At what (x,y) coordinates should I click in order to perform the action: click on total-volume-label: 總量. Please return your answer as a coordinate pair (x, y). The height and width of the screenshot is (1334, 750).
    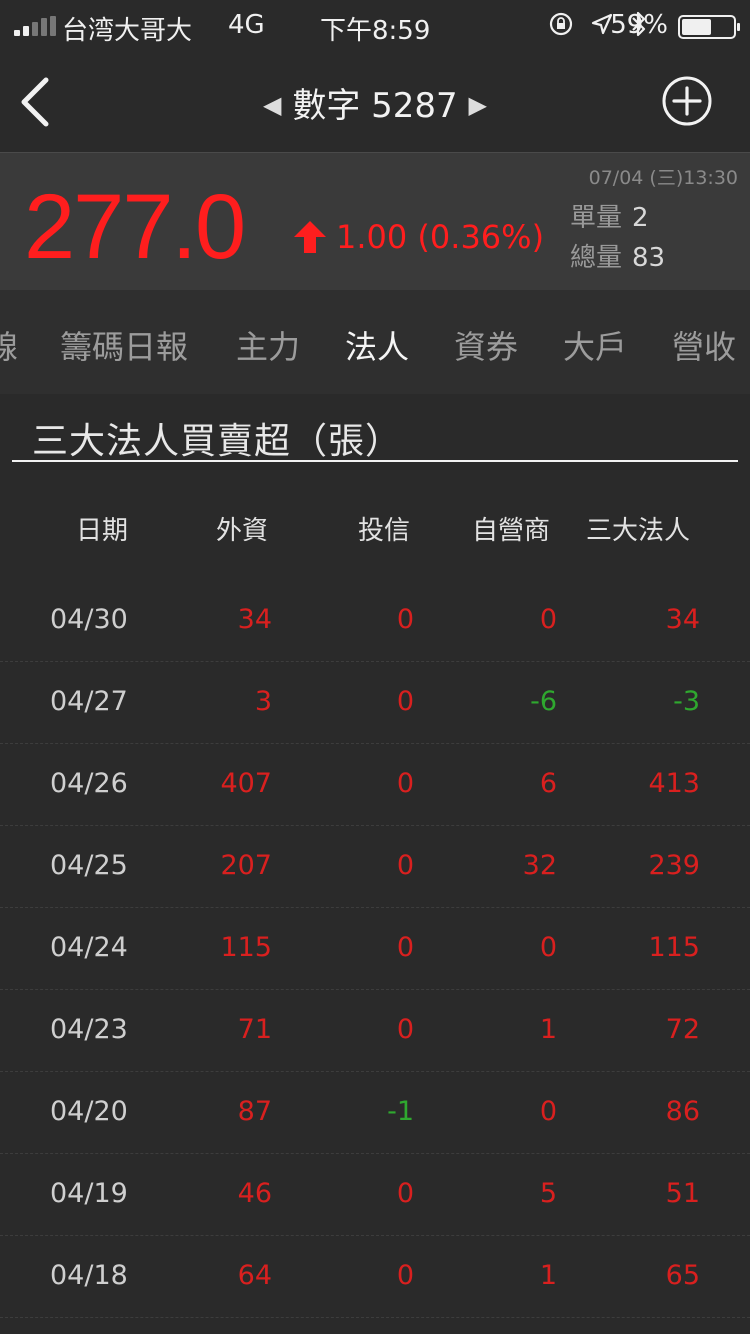
    Looking at the image, I should click on (596, 258).